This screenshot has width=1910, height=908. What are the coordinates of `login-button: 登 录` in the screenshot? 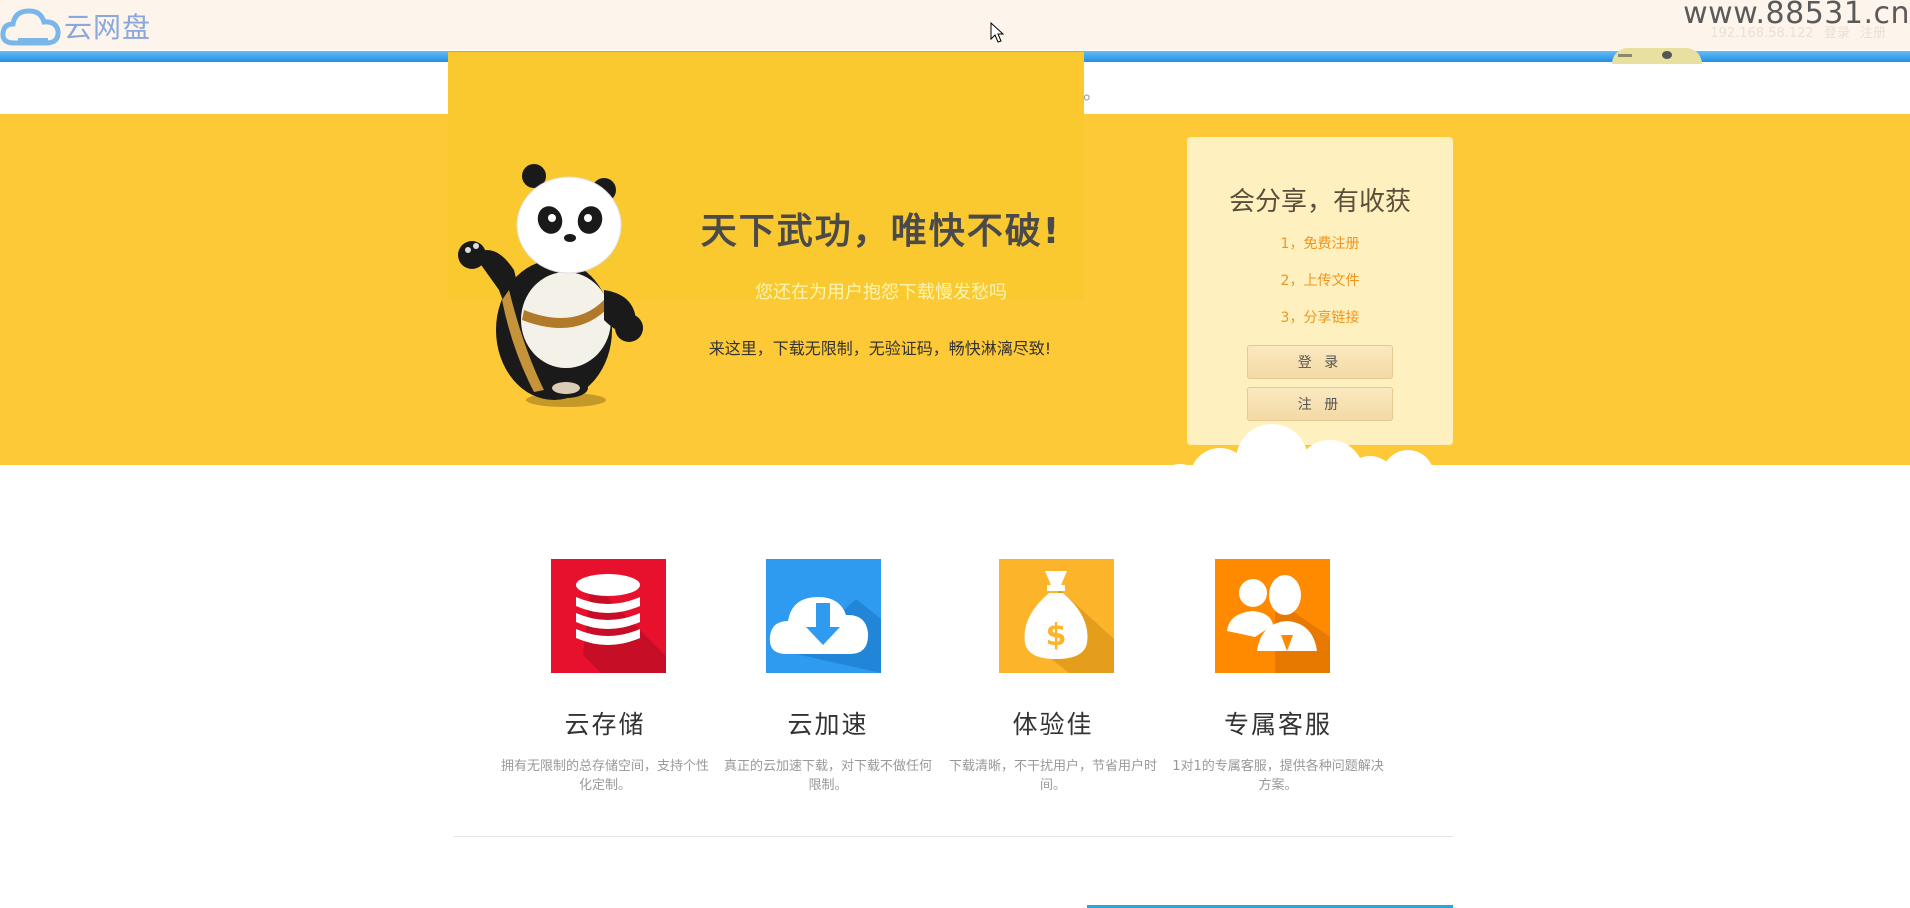 It's located at (1320, 362).